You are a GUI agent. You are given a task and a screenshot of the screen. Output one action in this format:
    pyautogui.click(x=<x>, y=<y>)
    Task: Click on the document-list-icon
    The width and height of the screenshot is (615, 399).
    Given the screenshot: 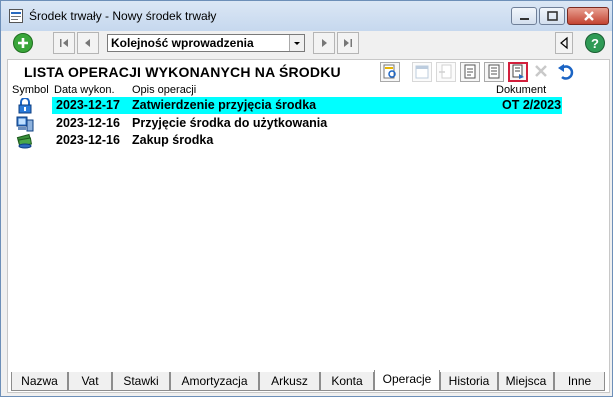 What is the action you would take?
    pyautogui.click(x=494, y=71)
    